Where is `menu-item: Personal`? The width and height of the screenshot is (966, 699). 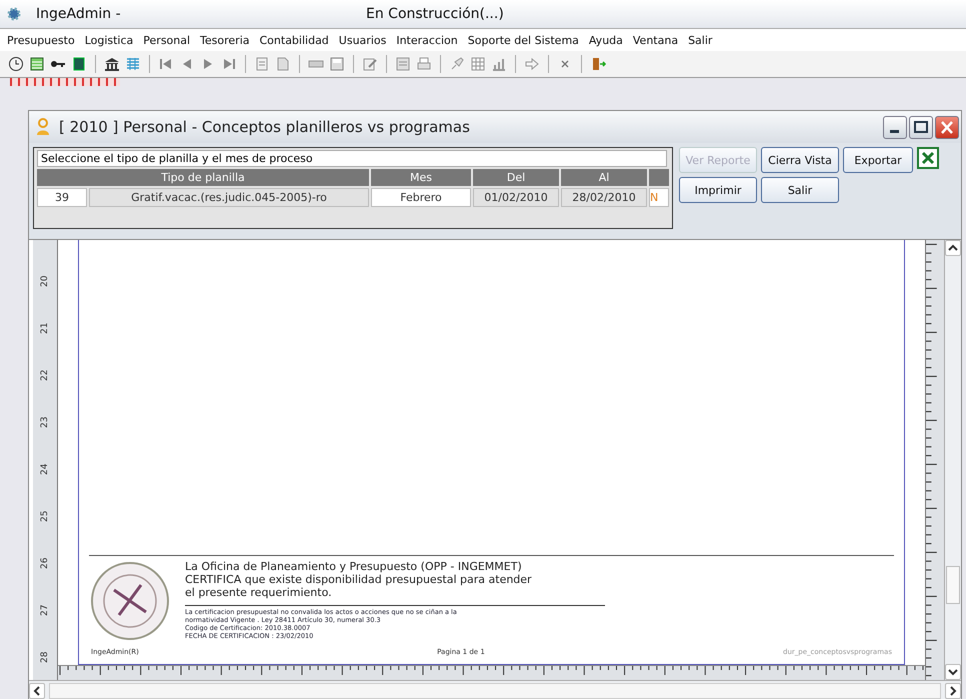
menu-item: Personal is located at coordinates (167, 40).